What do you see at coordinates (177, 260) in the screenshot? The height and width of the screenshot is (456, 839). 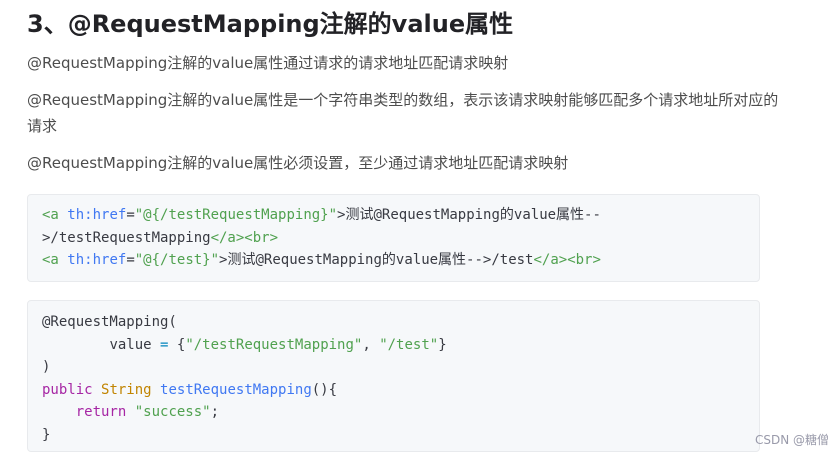 I see `code-attr-value: "@{/test}"` at bounding box center [177, 260].